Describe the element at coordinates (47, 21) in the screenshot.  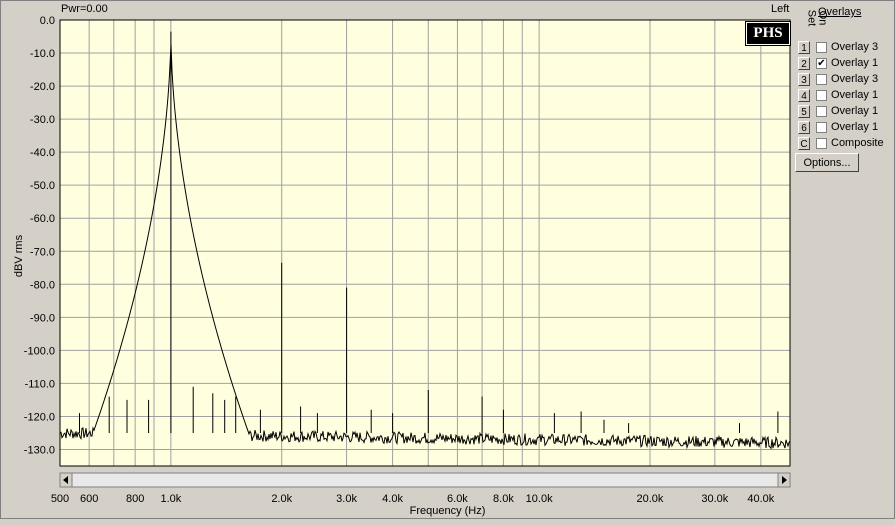
I see `y-tick-label: 0.0` at that location.